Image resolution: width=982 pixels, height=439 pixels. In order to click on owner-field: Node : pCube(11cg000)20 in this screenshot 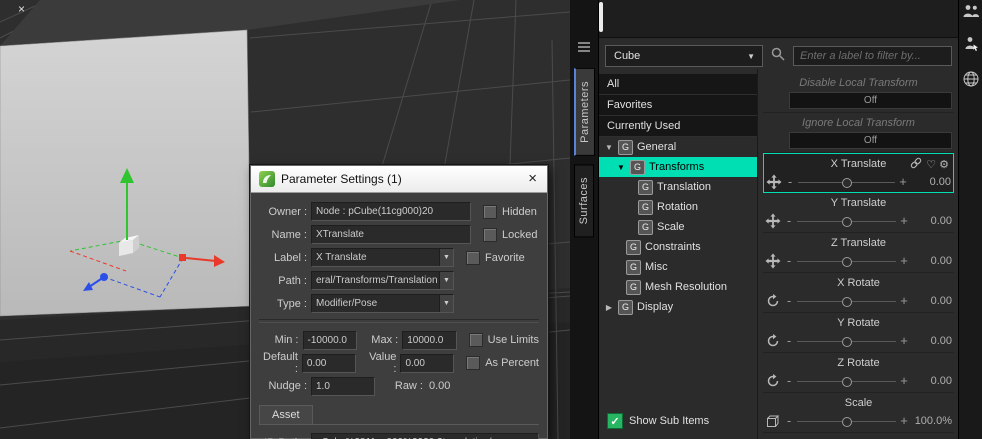, I will do `click(391, 211)`.